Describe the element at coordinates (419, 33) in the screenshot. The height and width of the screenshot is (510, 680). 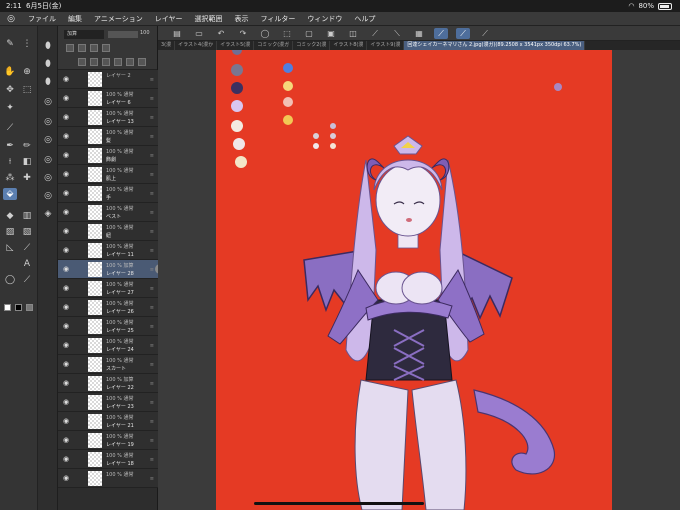
I see `grid-icon: ▦` at that location.